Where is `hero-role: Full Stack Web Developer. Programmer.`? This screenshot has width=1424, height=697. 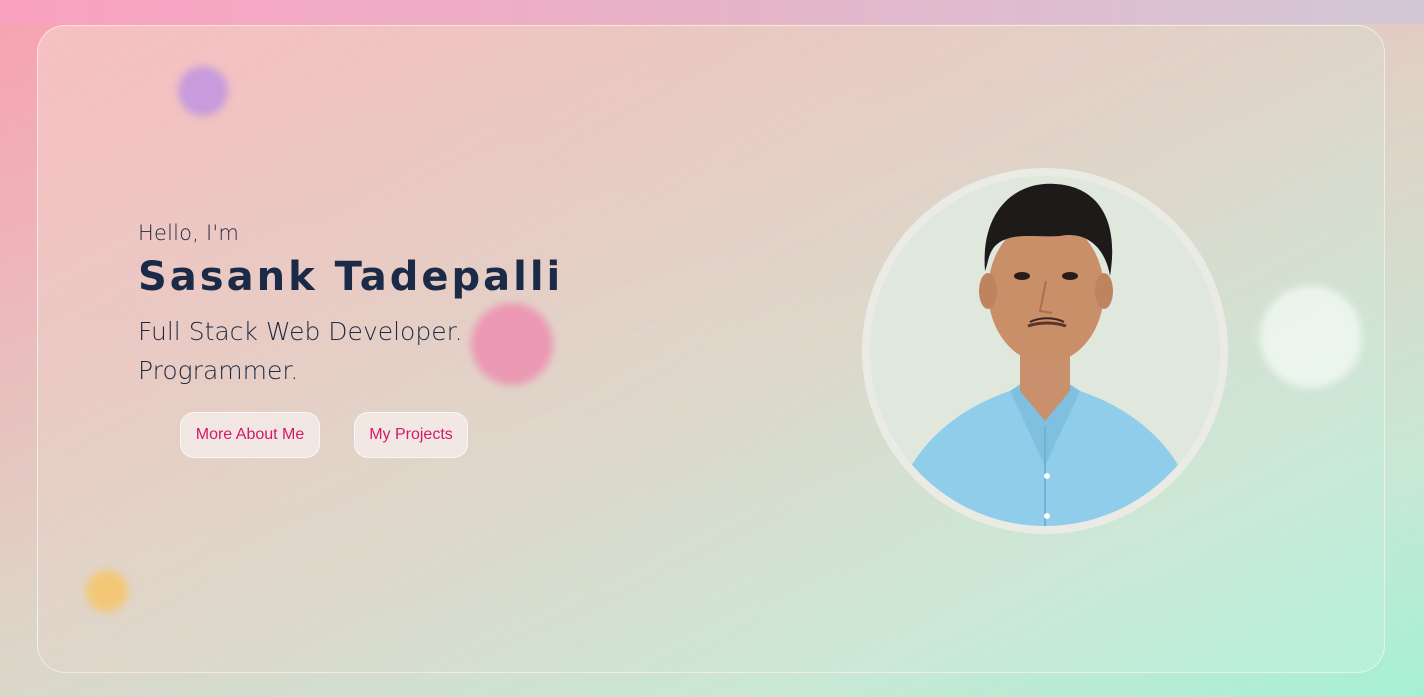
hero-role: Full Stack Web Developer. Programmer. is located at coordinates (300, 351).